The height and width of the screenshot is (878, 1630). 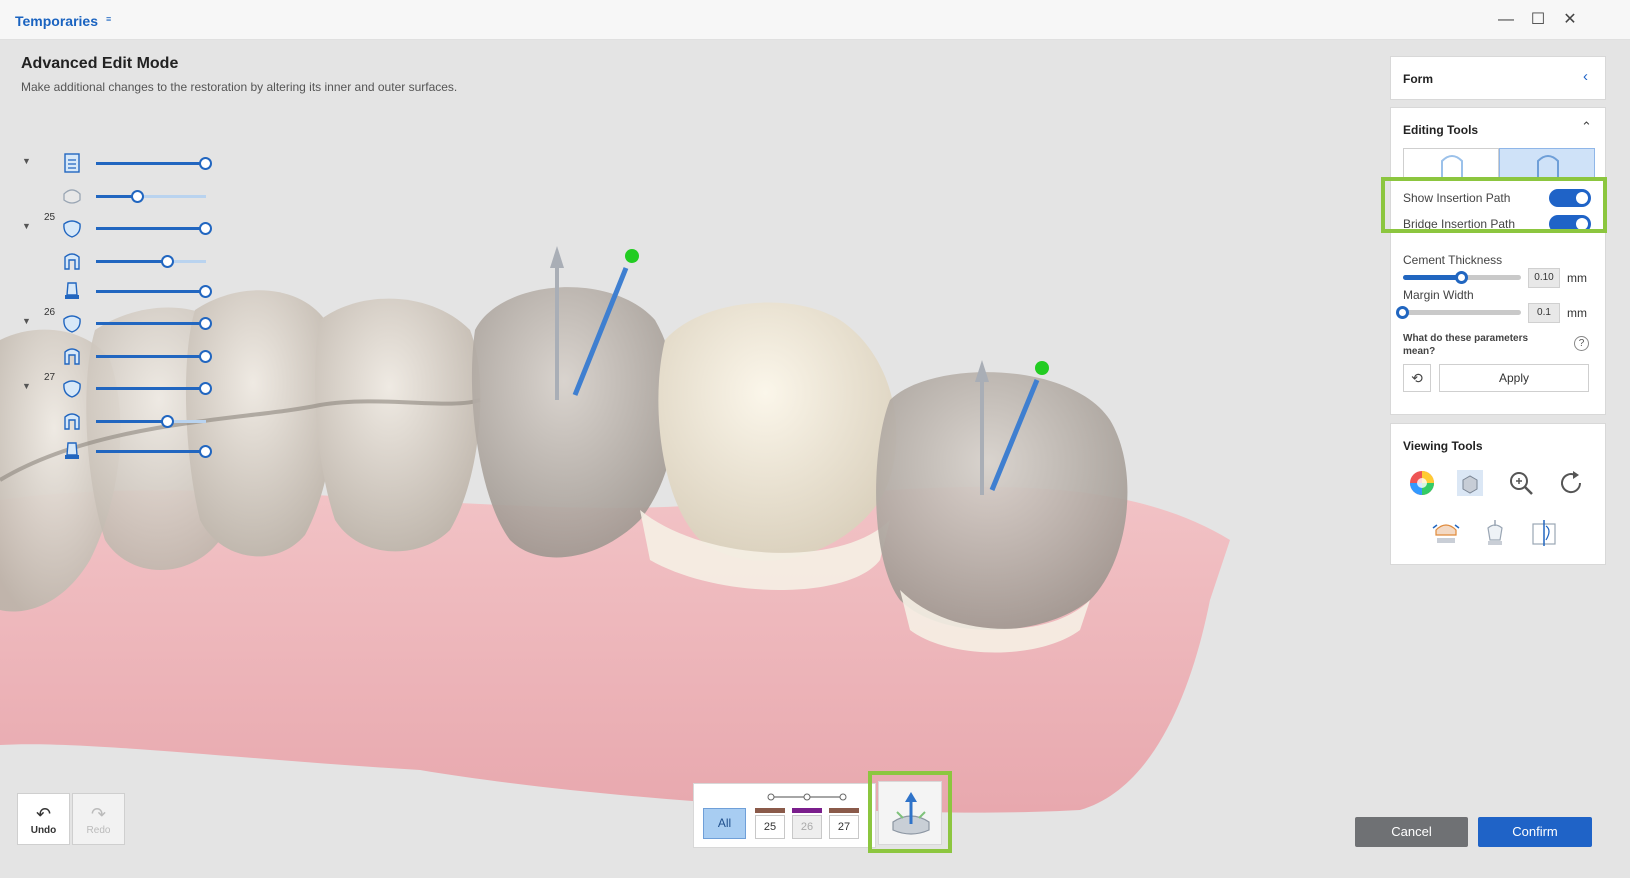 What do you see at coordinates (98, 814) in the screenshot?
I see `redo-icon: ↷` at bounding box center [98, 814].